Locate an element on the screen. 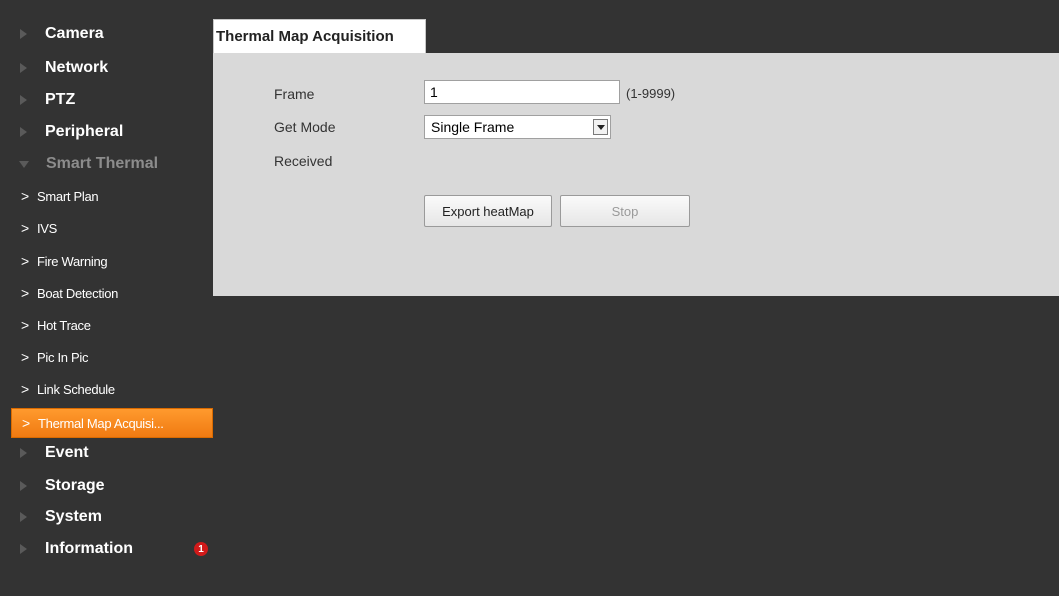 The width and height of the screenshot is (1059, 596). menu-item-storage: Storage is located at coordinates (112, 486).